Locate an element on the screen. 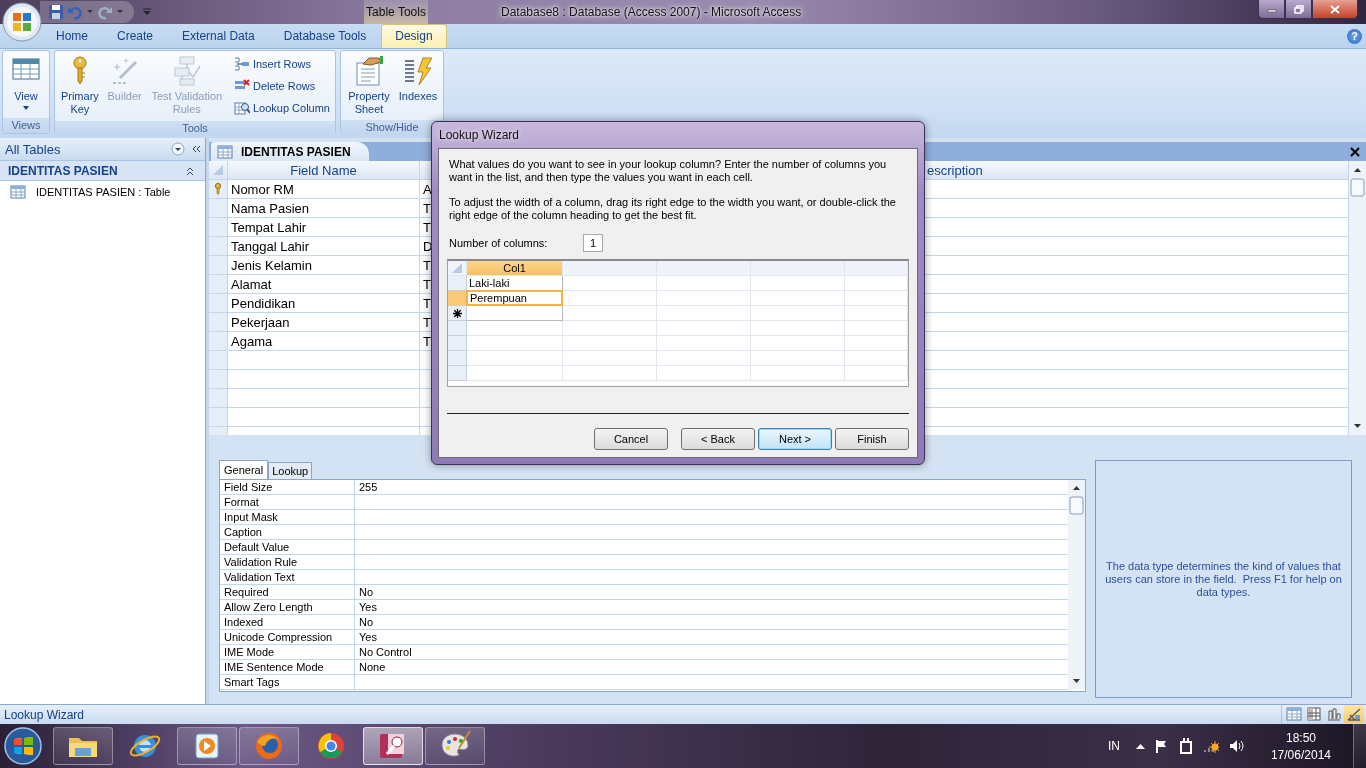 The height and width of the screenshot is (768, 1366). ribbon-tab: Create is located at coordinates (135, 36).